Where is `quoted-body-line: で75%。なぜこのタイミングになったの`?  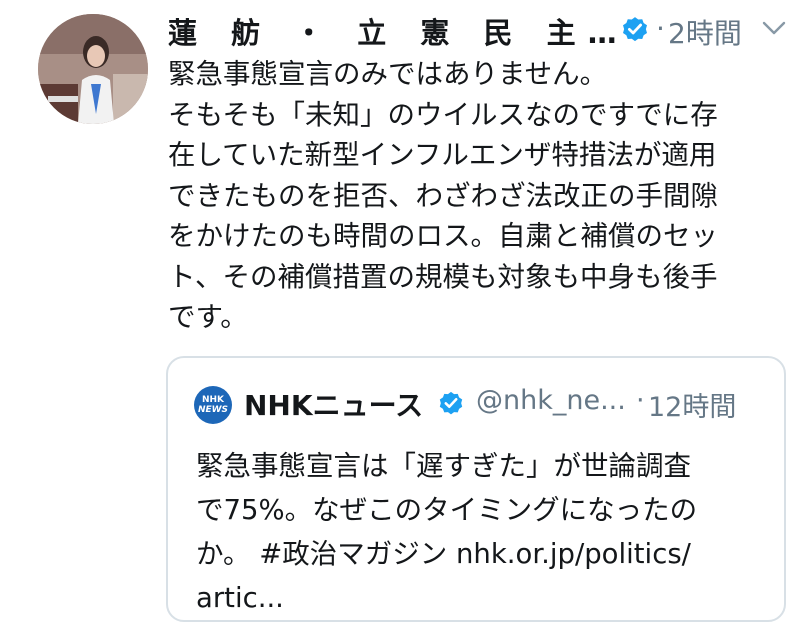 quoted-body-line: で75%。なぜこのタイミングになったの is located at coordinates (447, 510).